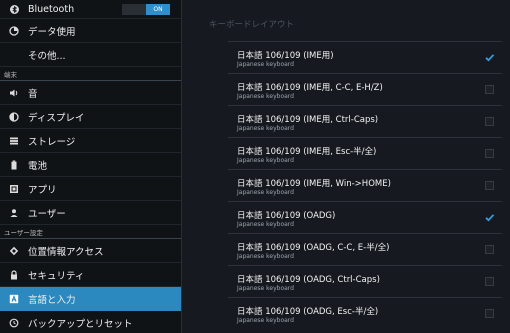  What do you see at coordinates (14, 141) in the screenshot?
I see `storage-icon` at bounding box center [14, 141].